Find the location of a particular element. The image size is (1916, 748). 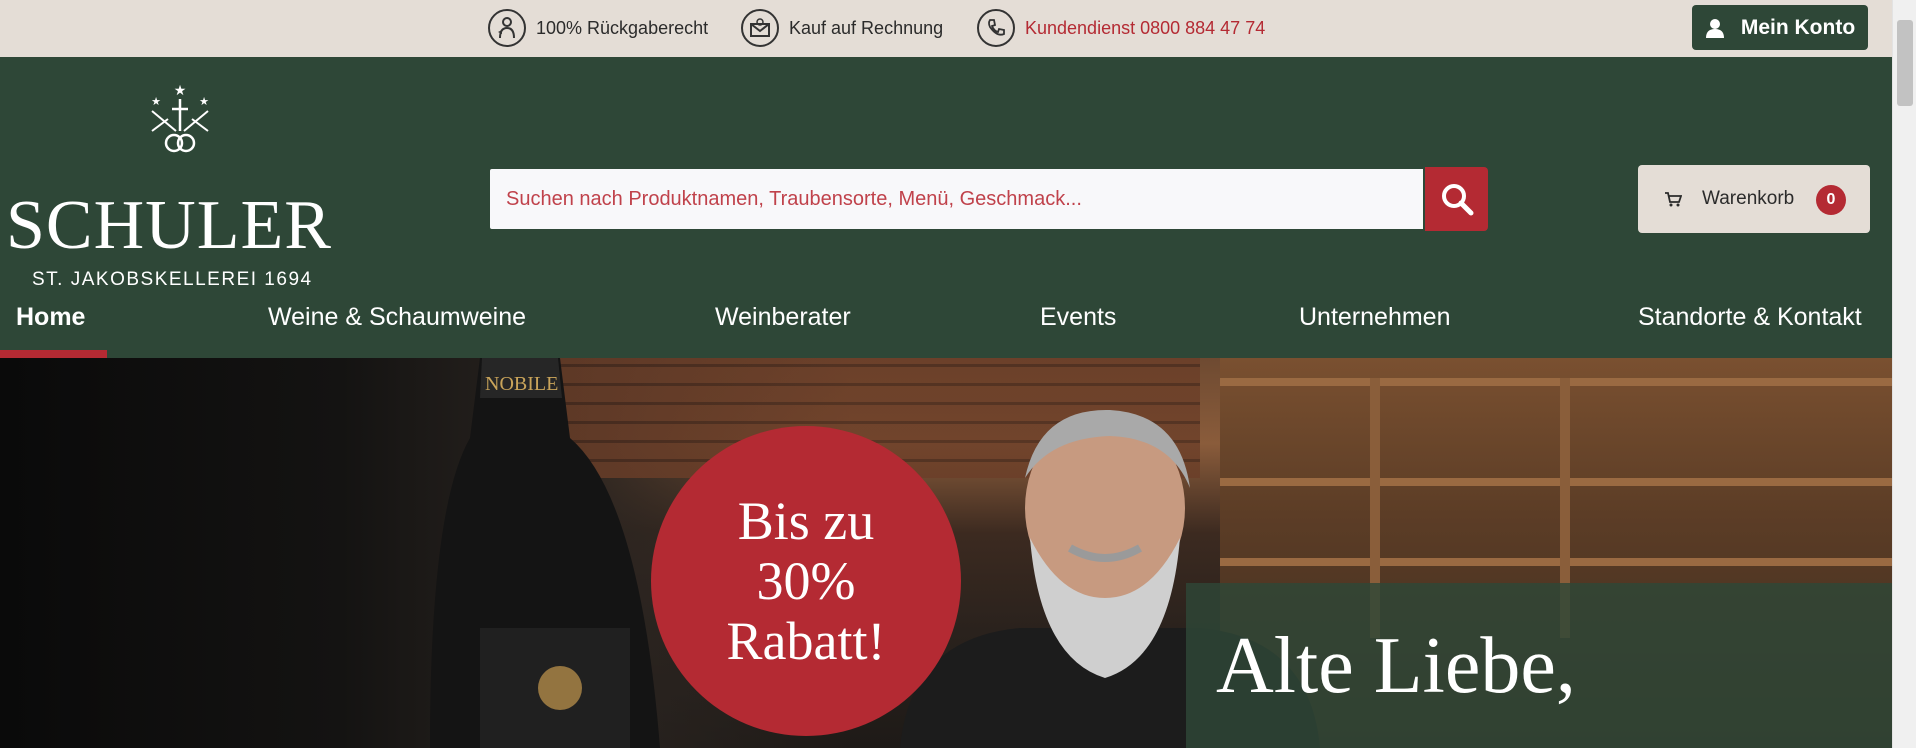

search-bar is located at coordinates (988, 199).